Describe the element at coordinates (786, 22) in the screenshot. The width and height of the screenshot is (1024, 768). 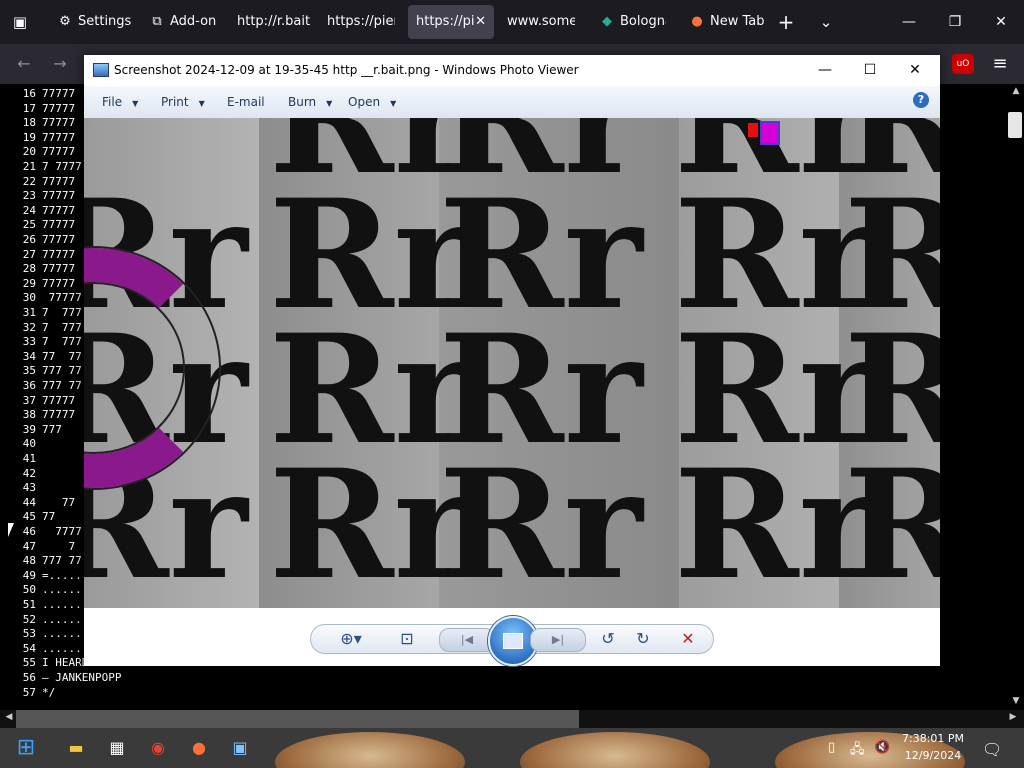
I see `new-tab-button: +` at that location.